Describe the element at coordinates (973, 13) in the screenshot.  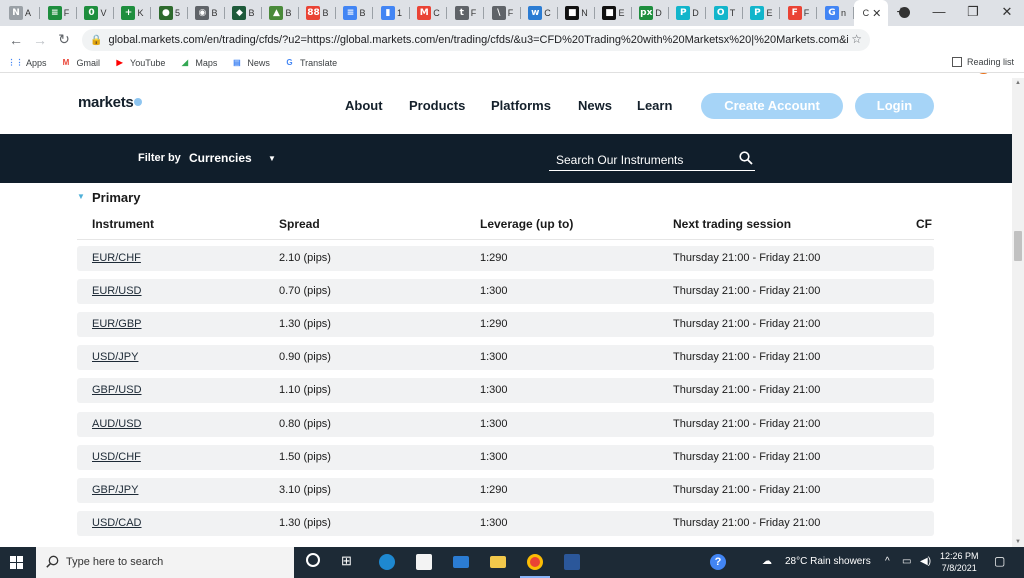
I see `restore-icon: ❐` at that location.